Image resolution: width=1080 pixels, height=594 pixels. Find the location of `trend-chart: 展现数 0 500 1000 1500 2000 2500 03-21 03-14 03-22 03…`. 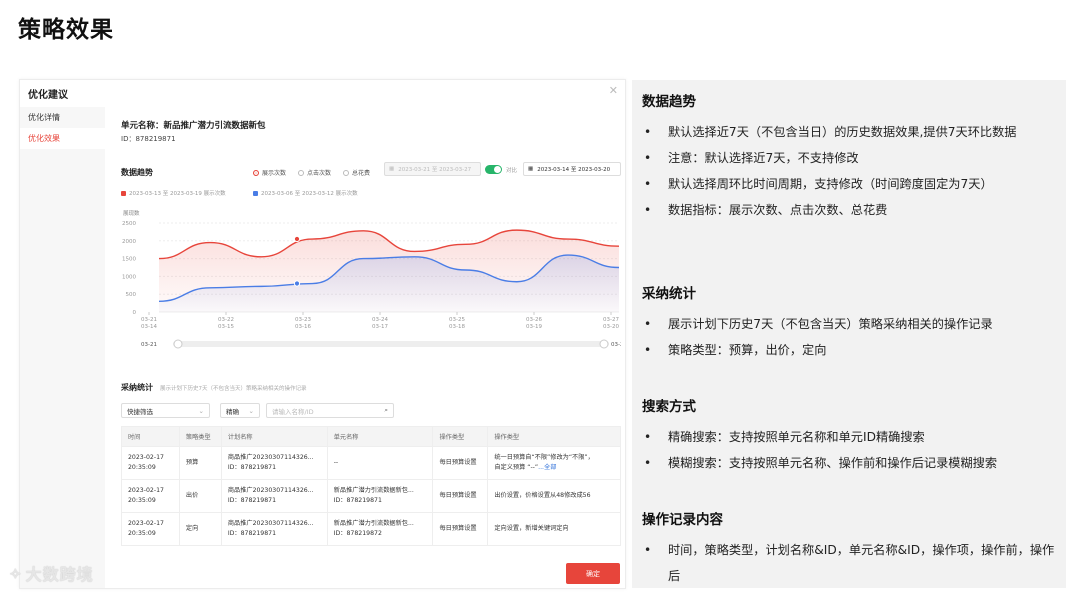

trend-chart: 展现数 0 500 1000 1500 2000 2500 03-21 03-14 03-22 03… is located at coordinates (371, 285).